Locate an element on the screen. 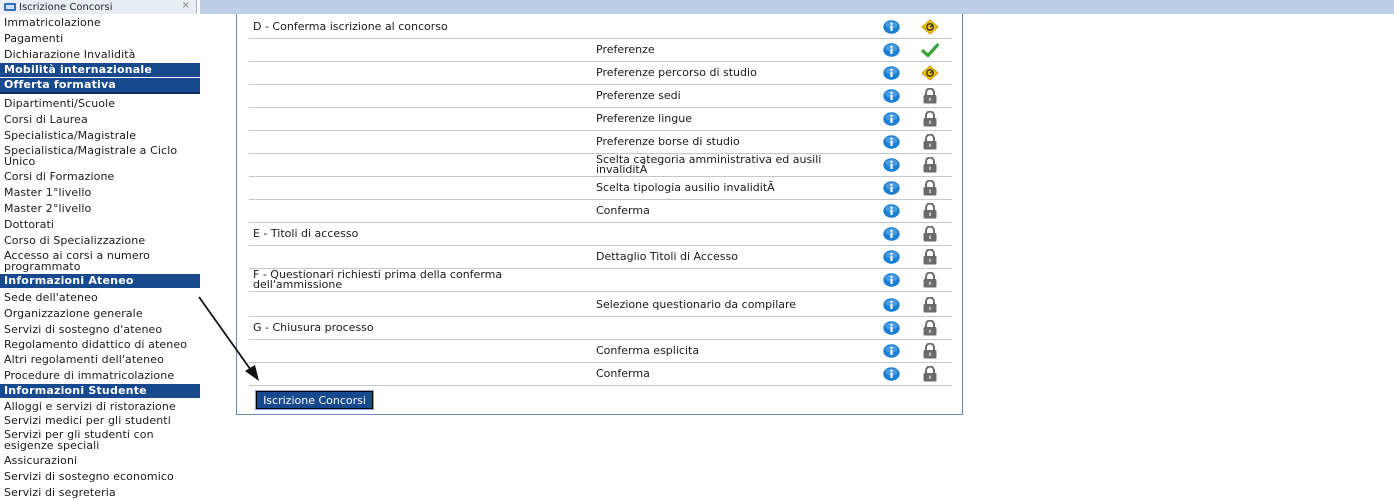  step-label: Scelta tipologia ausilio invaliditÃ is located at coordinates (685, 187).